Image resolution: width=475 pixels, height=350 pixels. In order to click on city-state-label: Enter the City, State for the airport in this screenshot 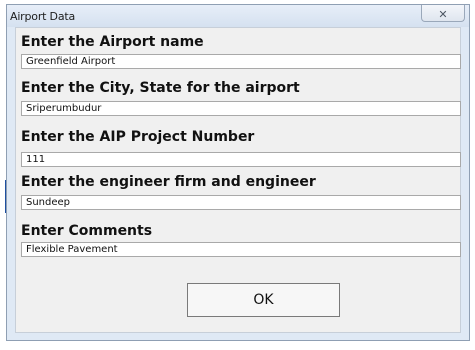, I will do `click(160, 88)`.